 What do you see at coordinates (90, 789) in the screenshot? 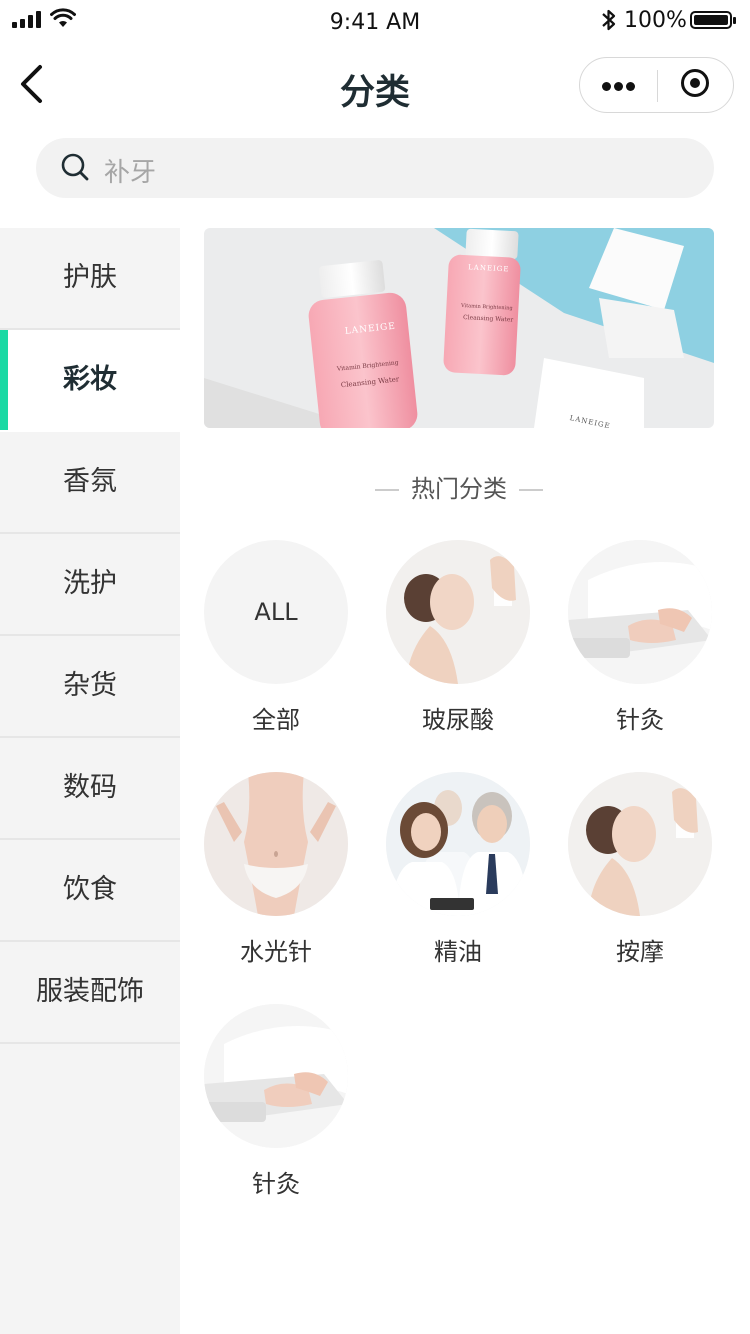
I see `sidebar-item-digital: 数码` at bounding box center [90, 789].